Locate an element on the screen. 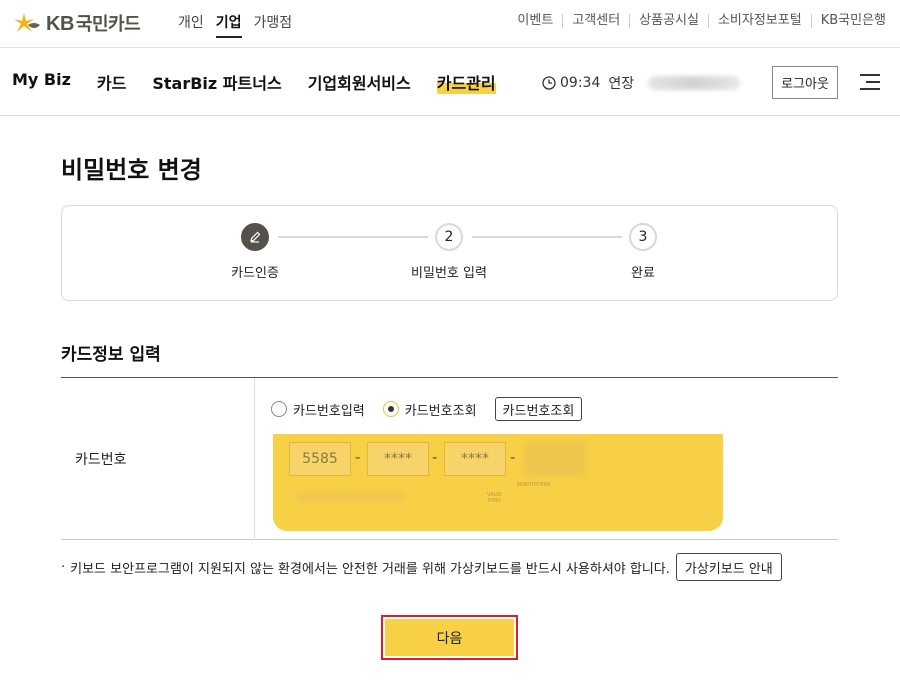 The width and height of the screenshot is (900, 680). radio-label: 카드번호입력 is located at coordinates (329, 411).